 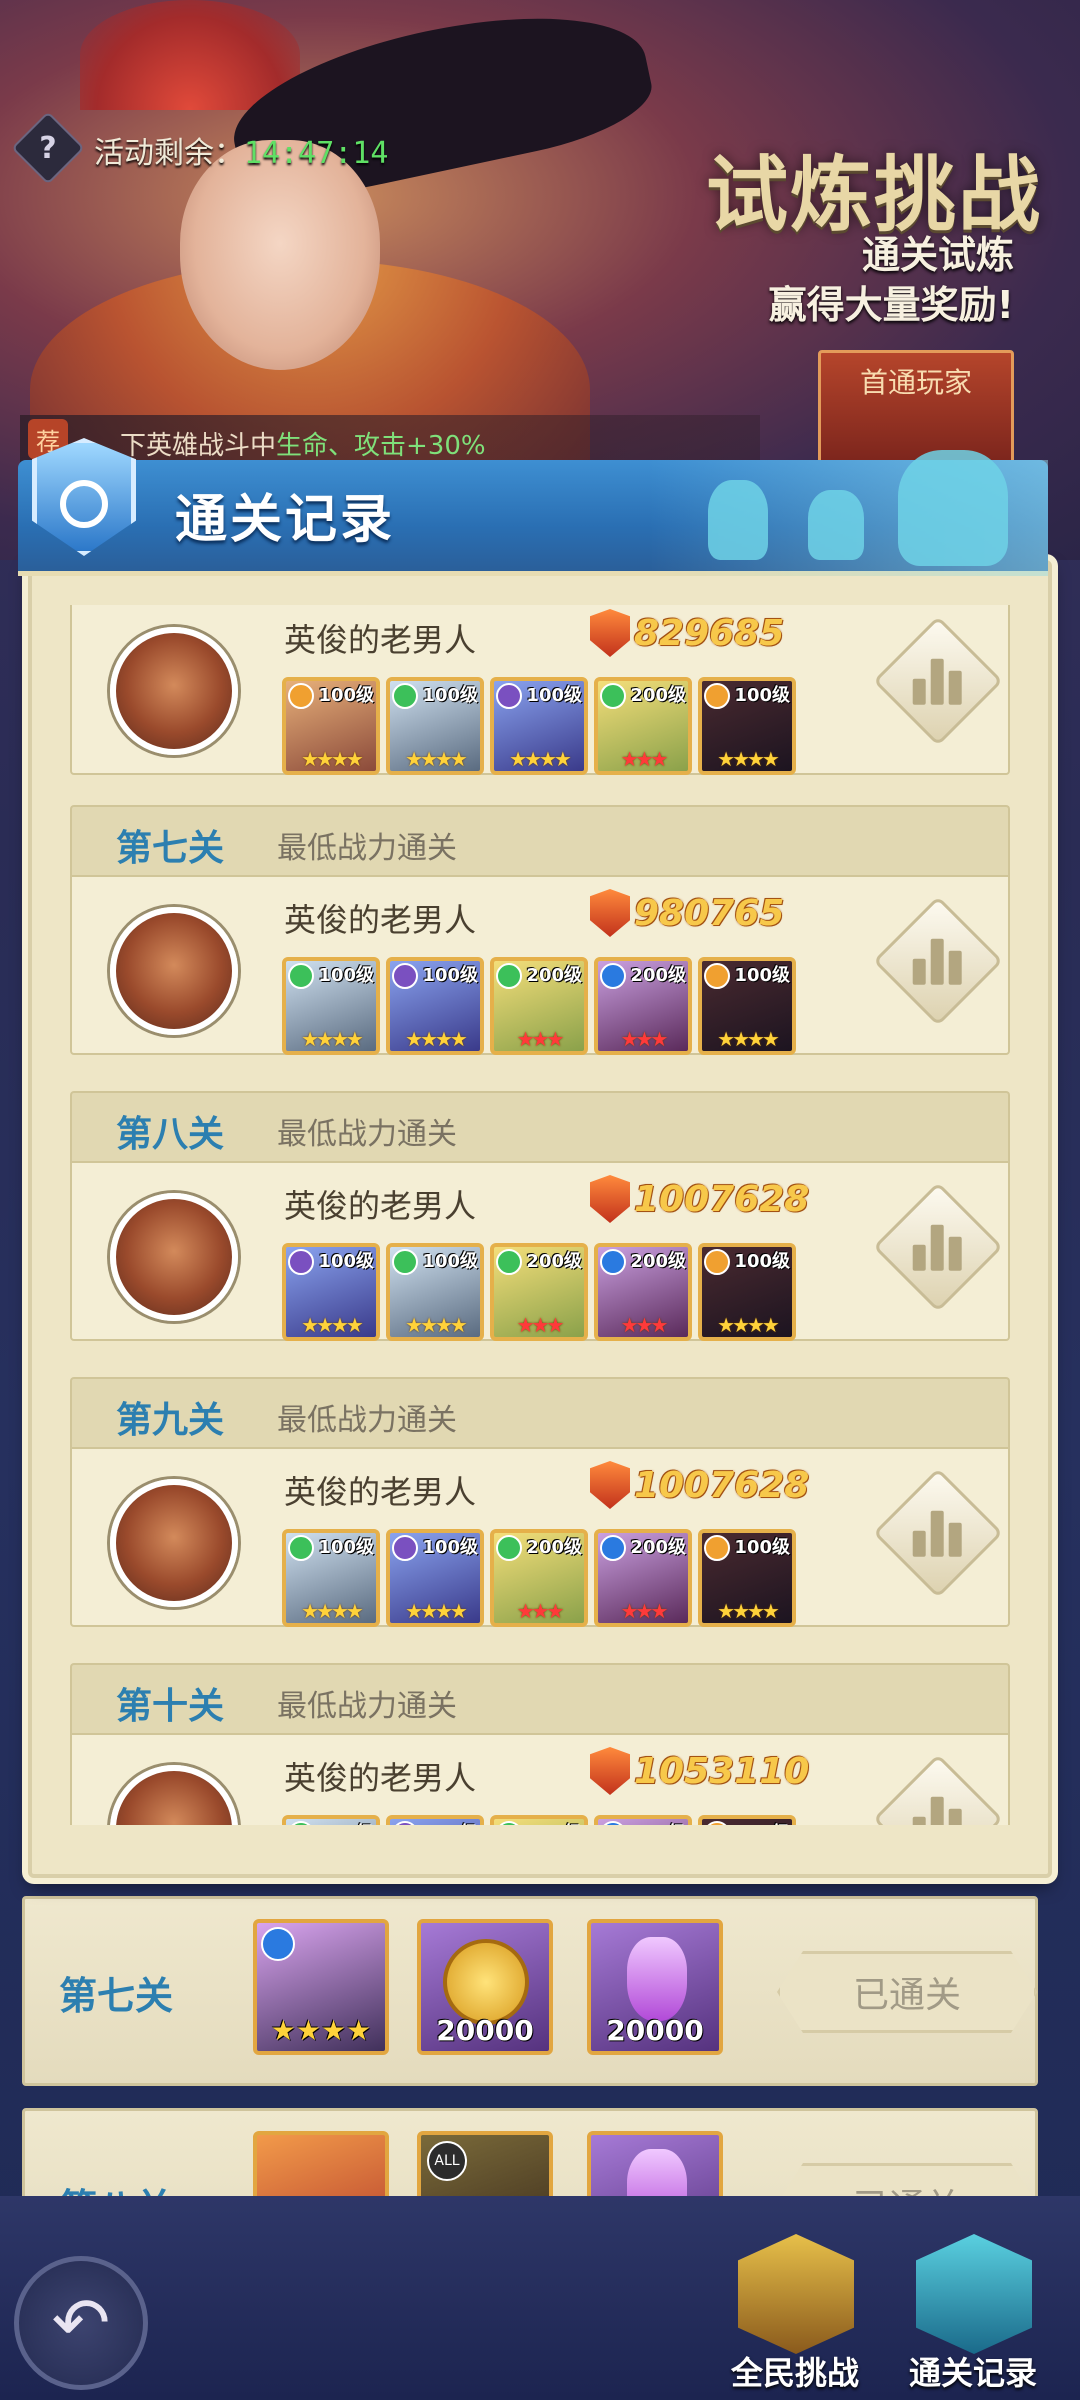 I want to click on hero-lineup: 100级★★★★100级★★★★200级★★★200级★★★100级★★★★, so click(x=539, y=1292).